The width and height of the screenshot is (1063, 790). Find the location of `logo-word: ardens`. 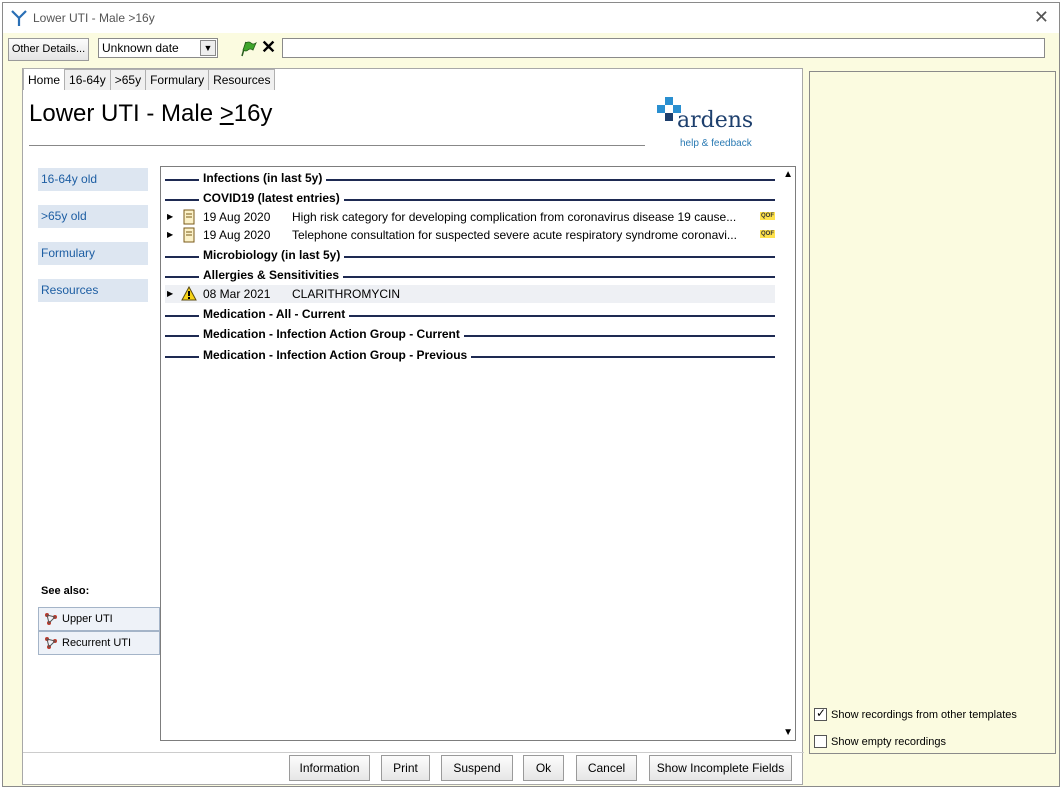

logo-word: ardens is located at coordinates (715, 120).